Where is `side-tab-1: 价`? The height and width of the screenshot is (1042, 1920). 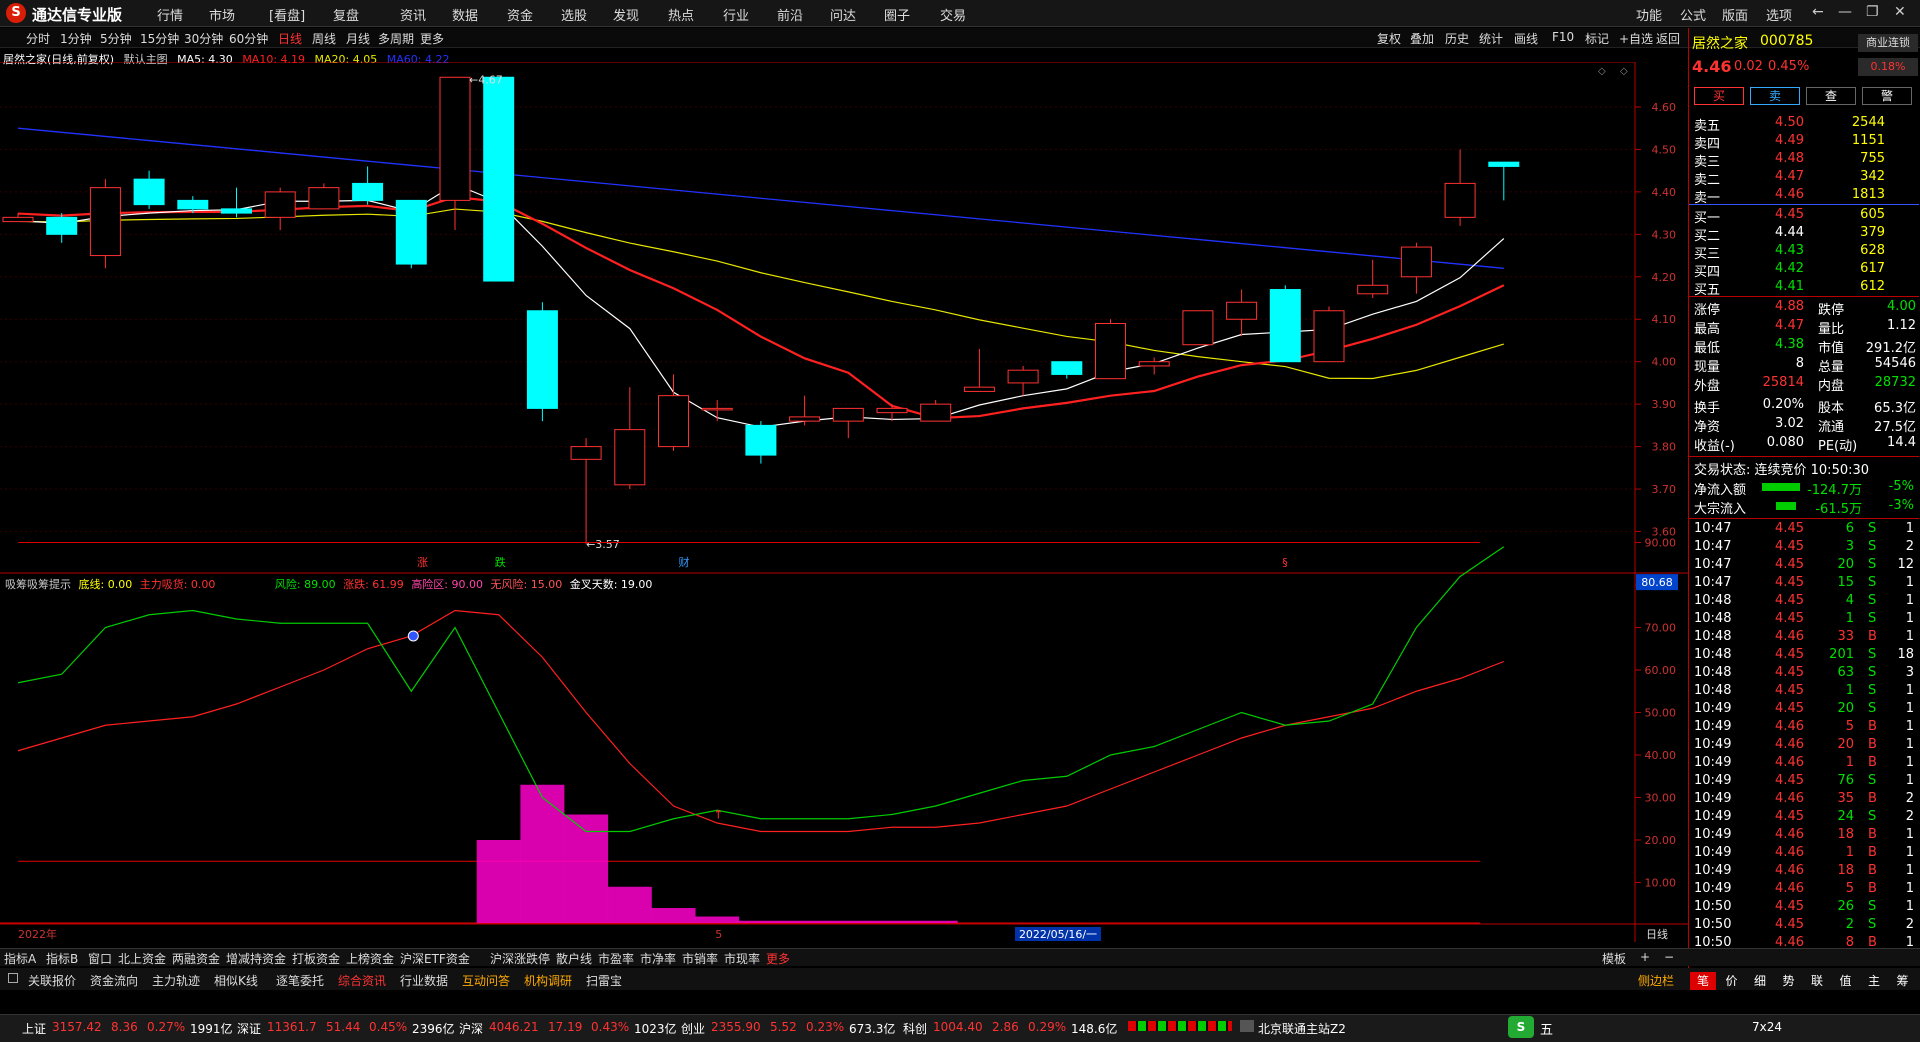
side-tab-1: 价 is located at coordinates (1732, 981).